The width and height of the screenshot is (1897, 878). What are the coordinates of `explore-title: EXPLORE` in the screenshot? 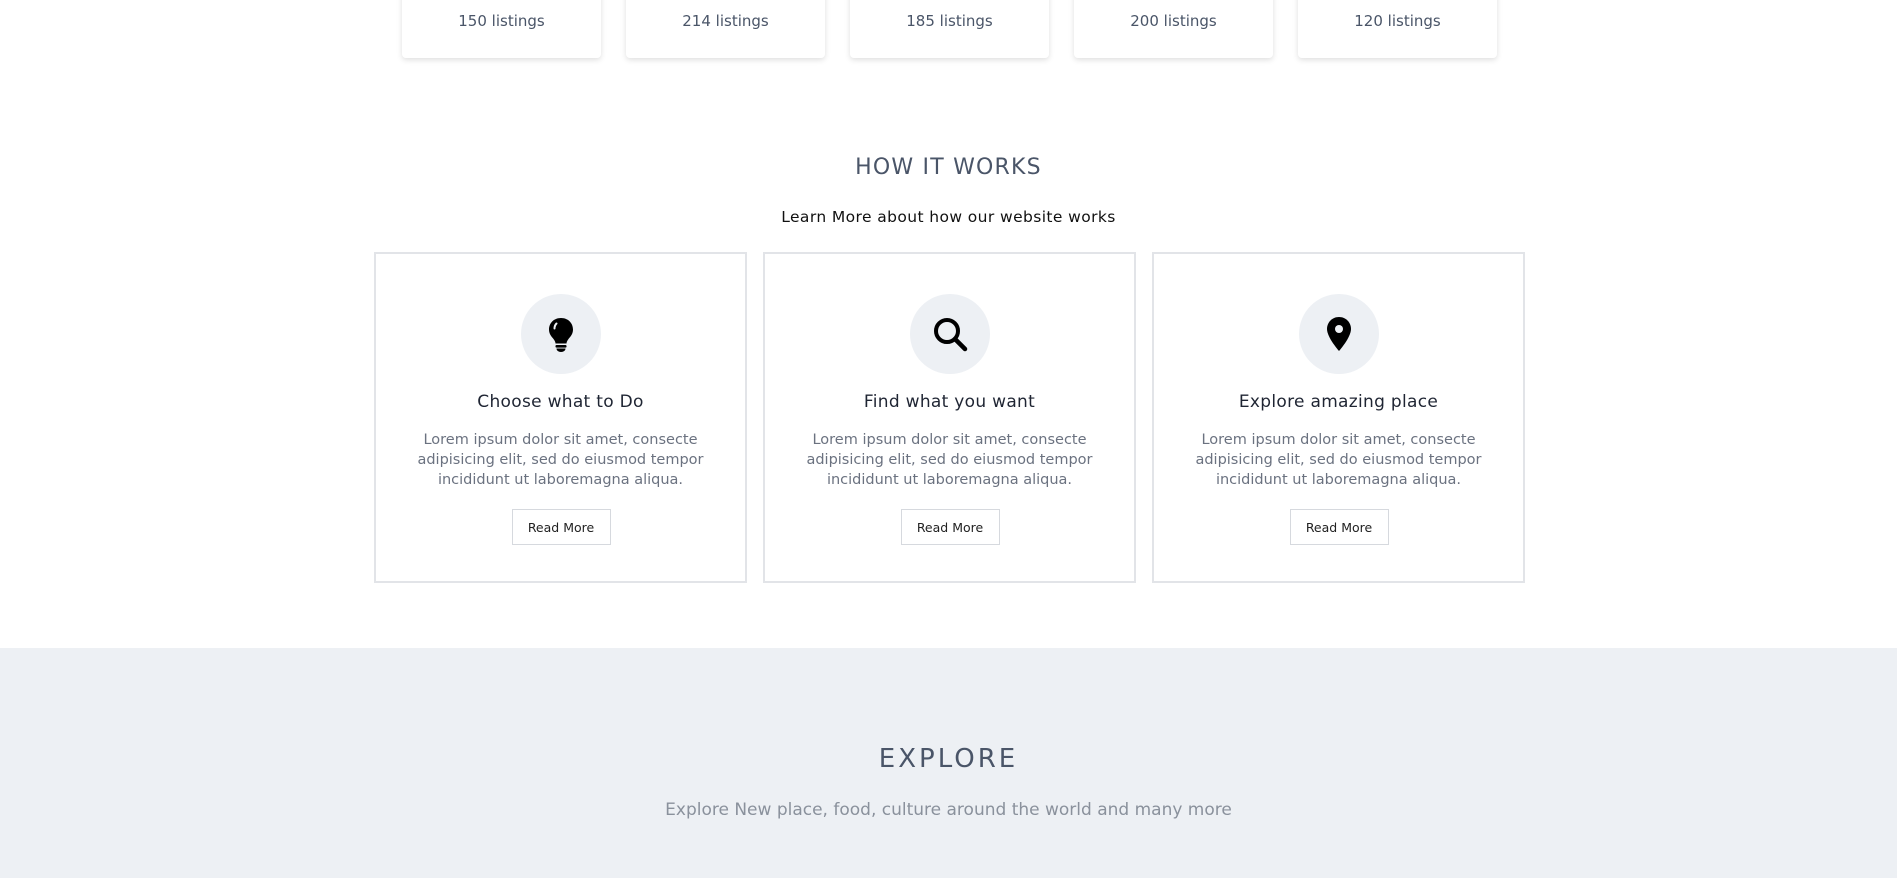 It's located at (948, 759).